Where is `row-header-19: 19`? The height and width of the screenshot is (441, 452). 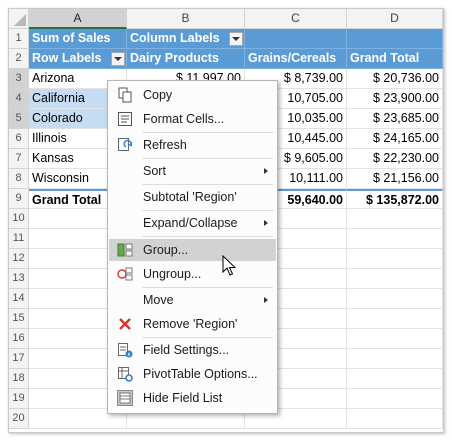 row-header-19: 19 is located at coordinates (19, 399).